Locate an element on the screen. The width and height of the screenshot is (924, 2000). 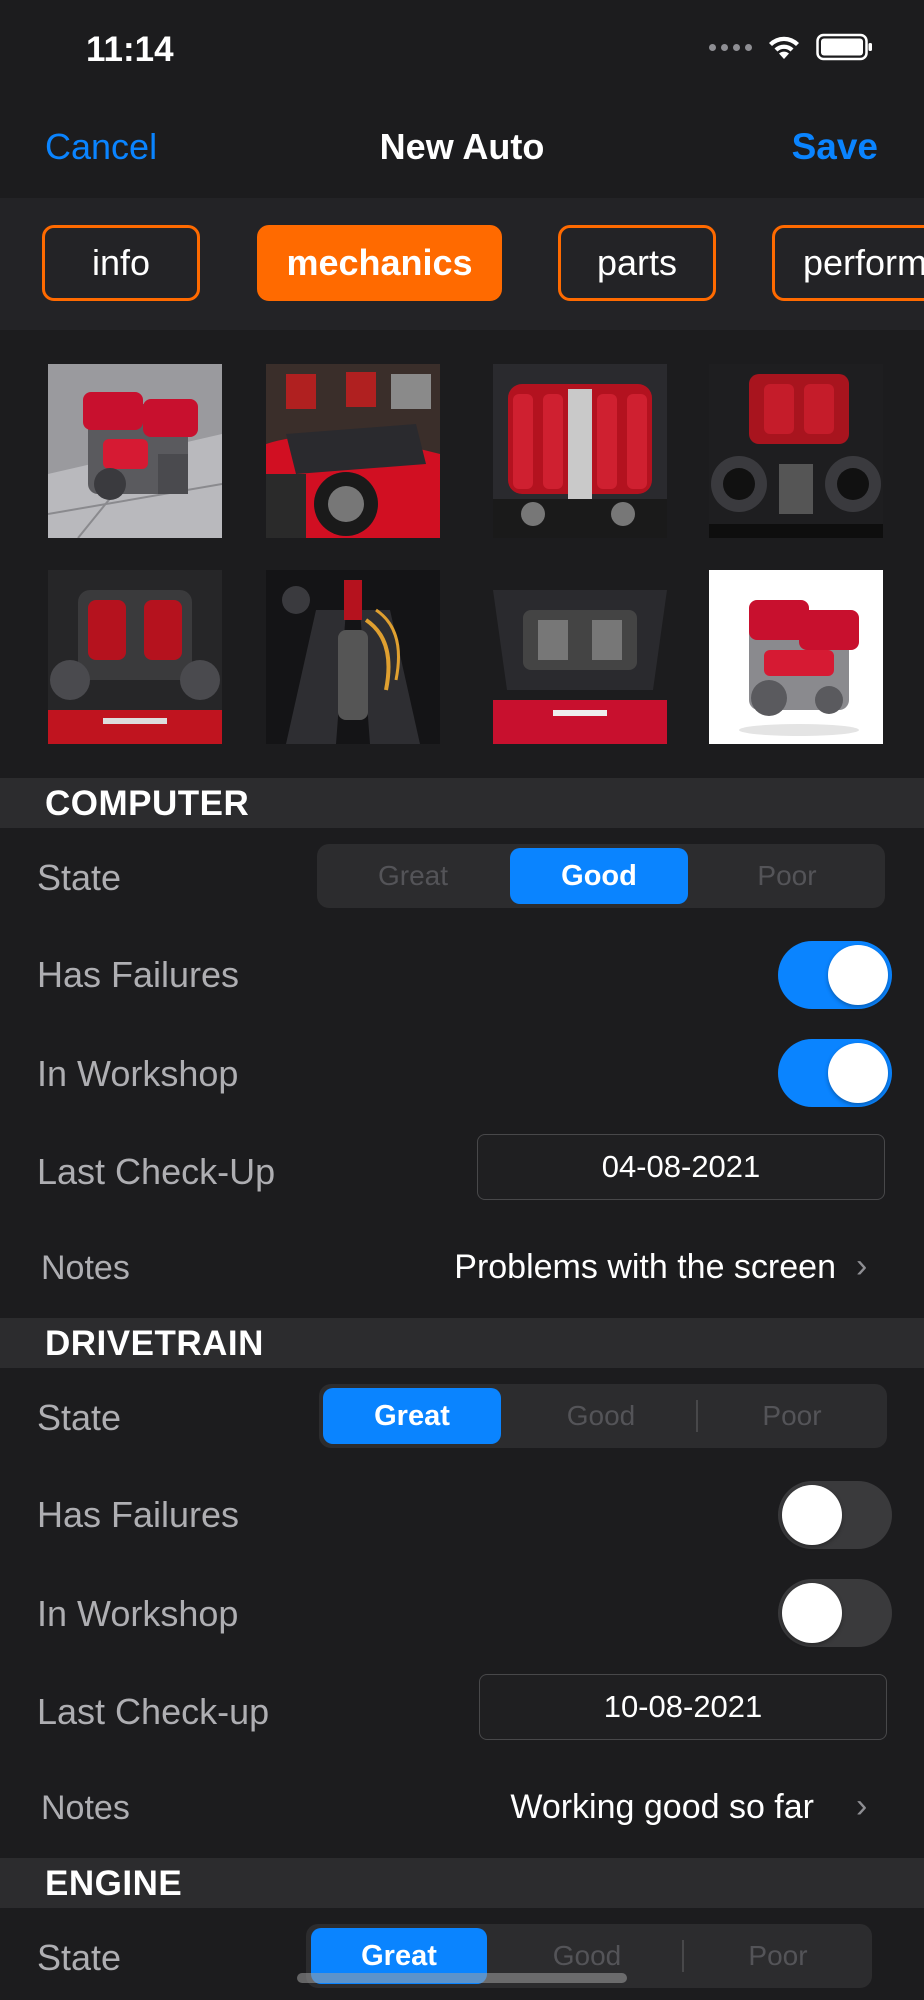
computer-state-label: State is located at coordinates (79, 877).